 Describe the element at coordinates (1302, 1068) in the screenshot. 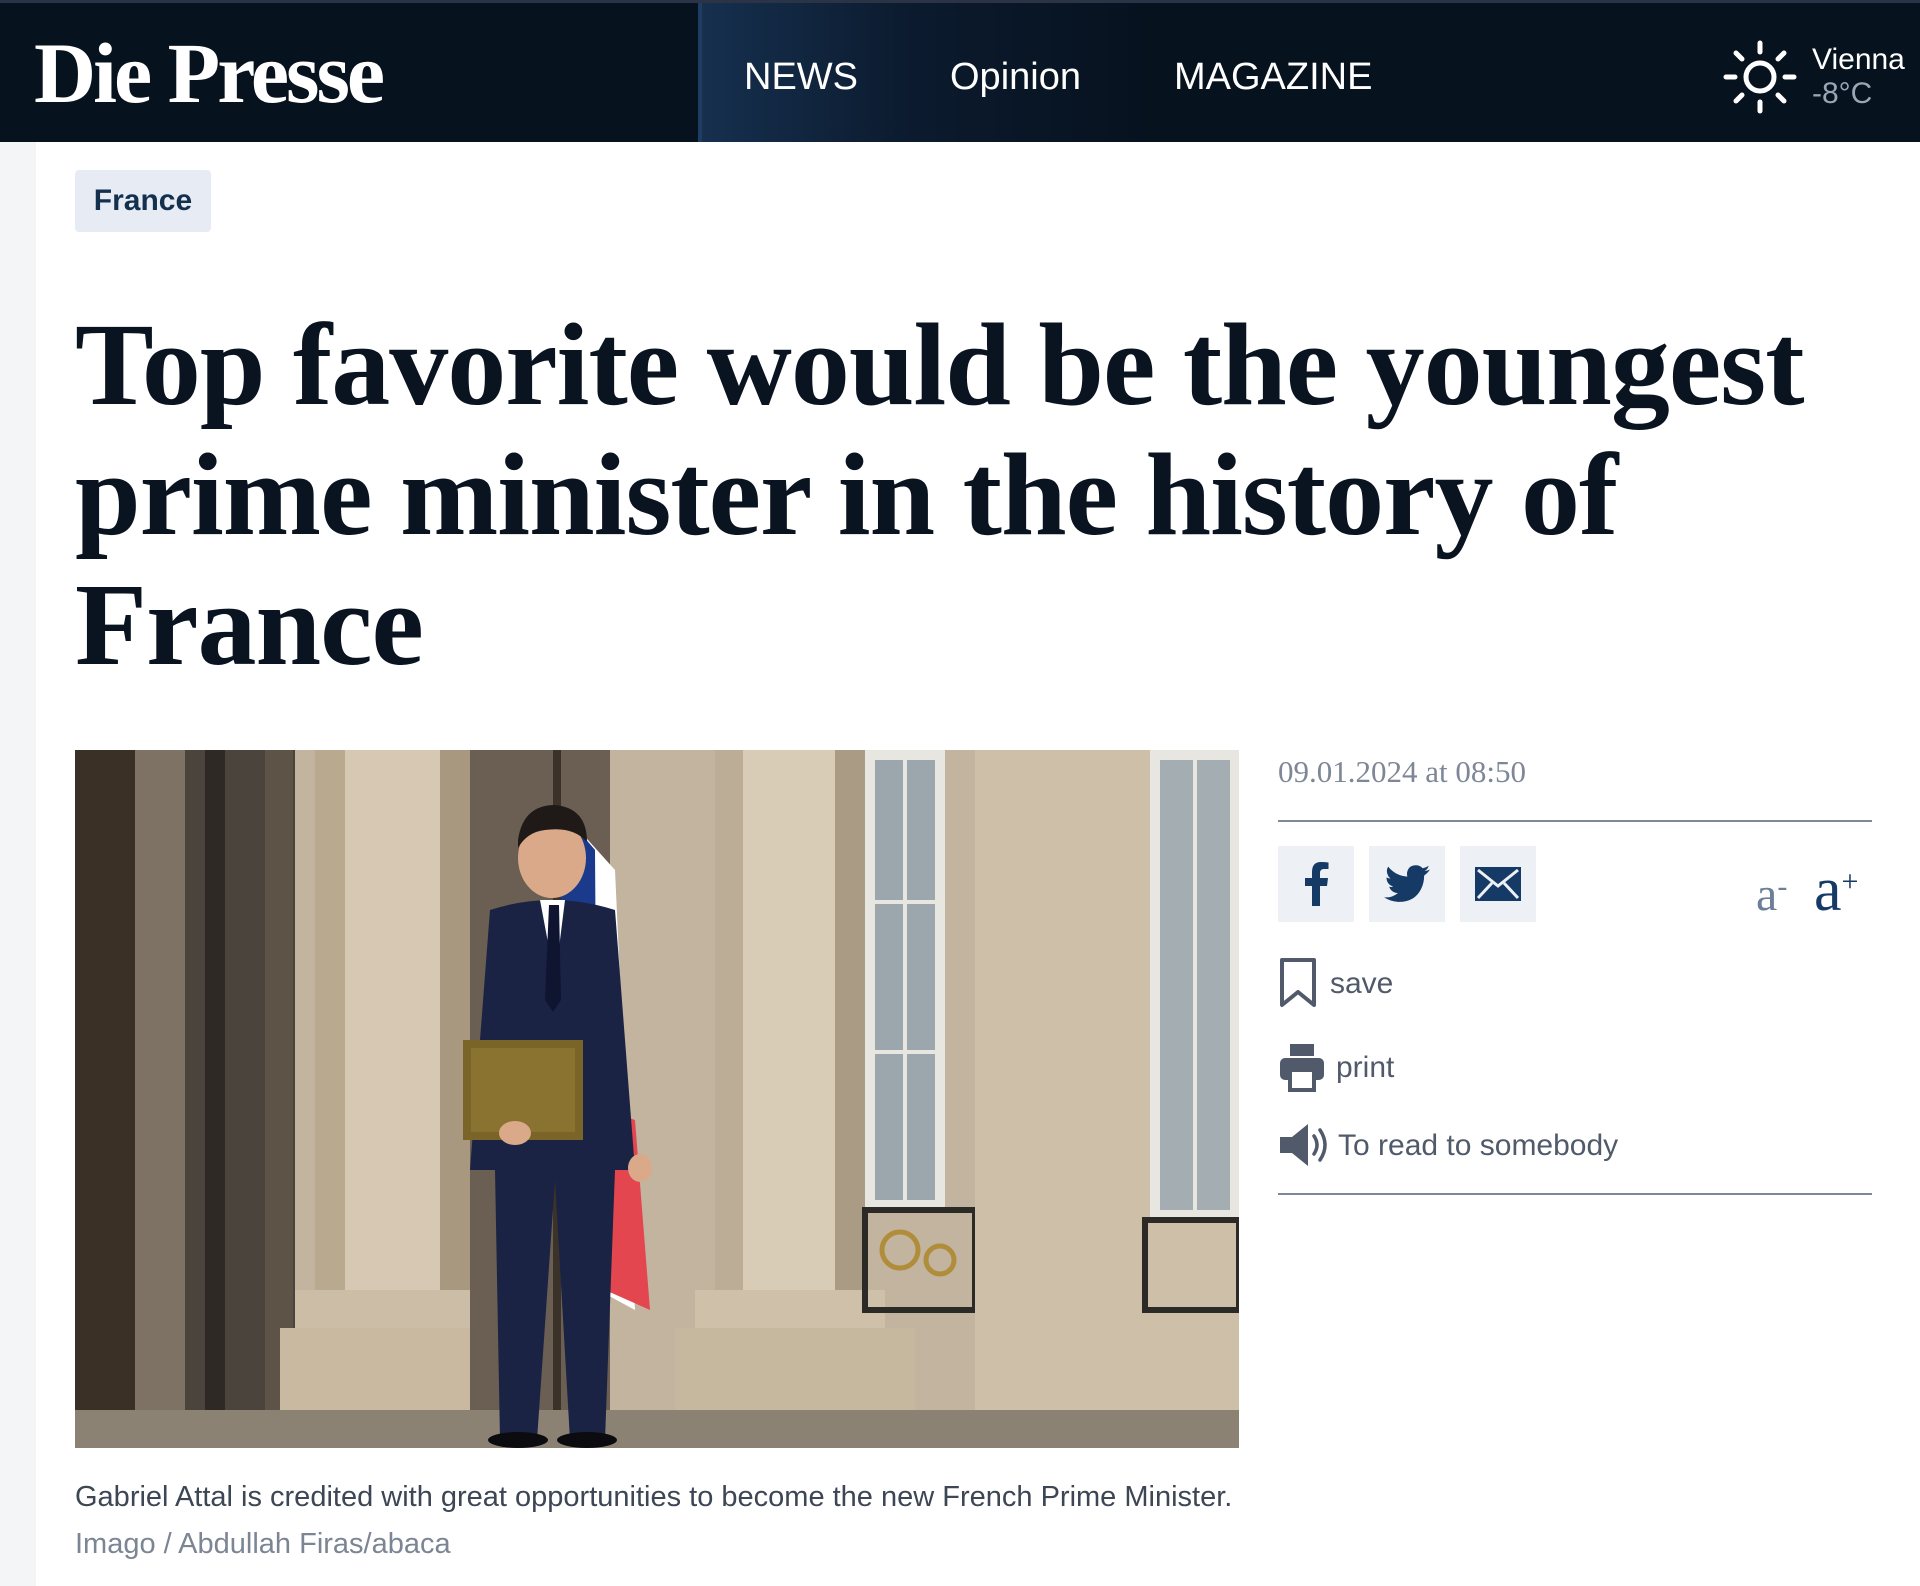

I see `printer-icon` at that location.